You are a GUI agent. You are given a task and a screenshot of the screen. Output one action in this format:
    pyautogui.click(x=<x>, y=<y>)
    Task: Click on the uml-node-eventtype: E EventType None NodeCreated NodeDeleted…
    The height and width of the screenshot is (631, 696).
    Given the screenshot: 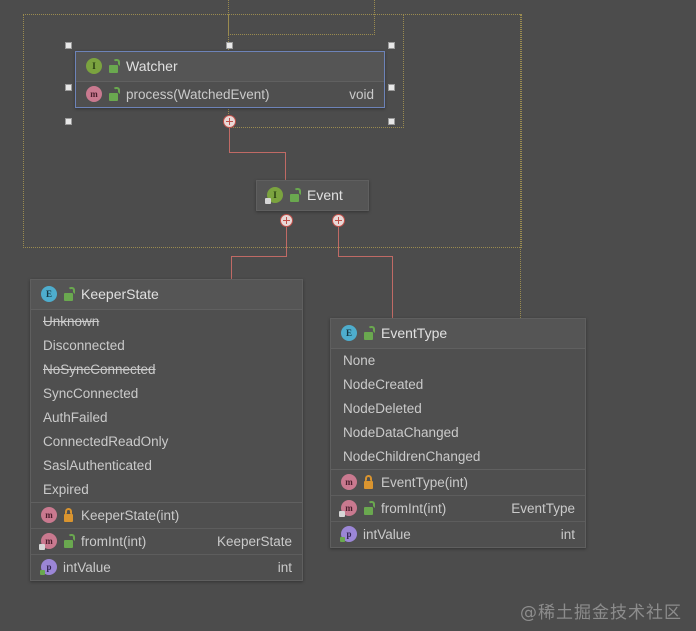 What is the action you would take?
    pyautogui.click(x=458, y=433)
    